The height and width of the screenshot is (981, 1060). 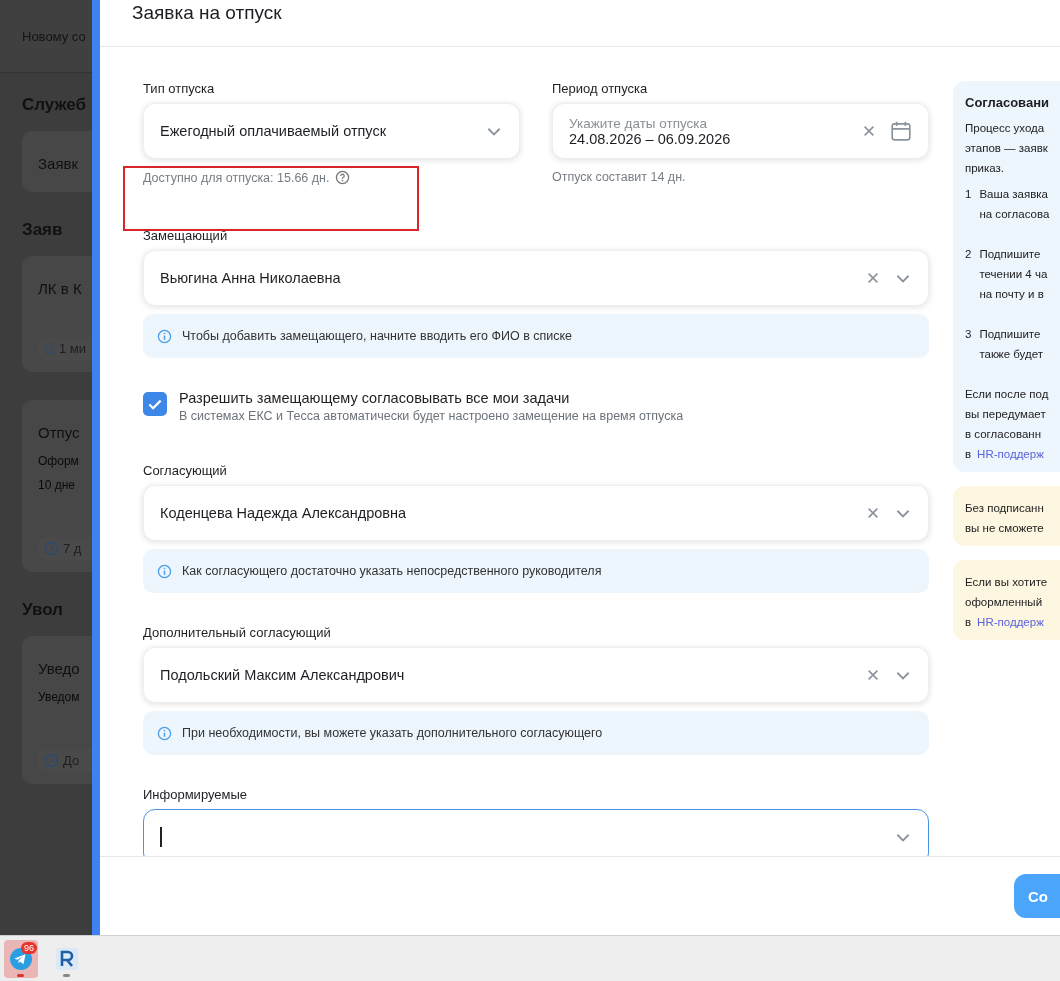 What do you see at coordinates (236, 177) in the screenshot?
I see `available-days-text: Доступно для отпуска: 15.66 дн.` at bounding box center [236, 177].